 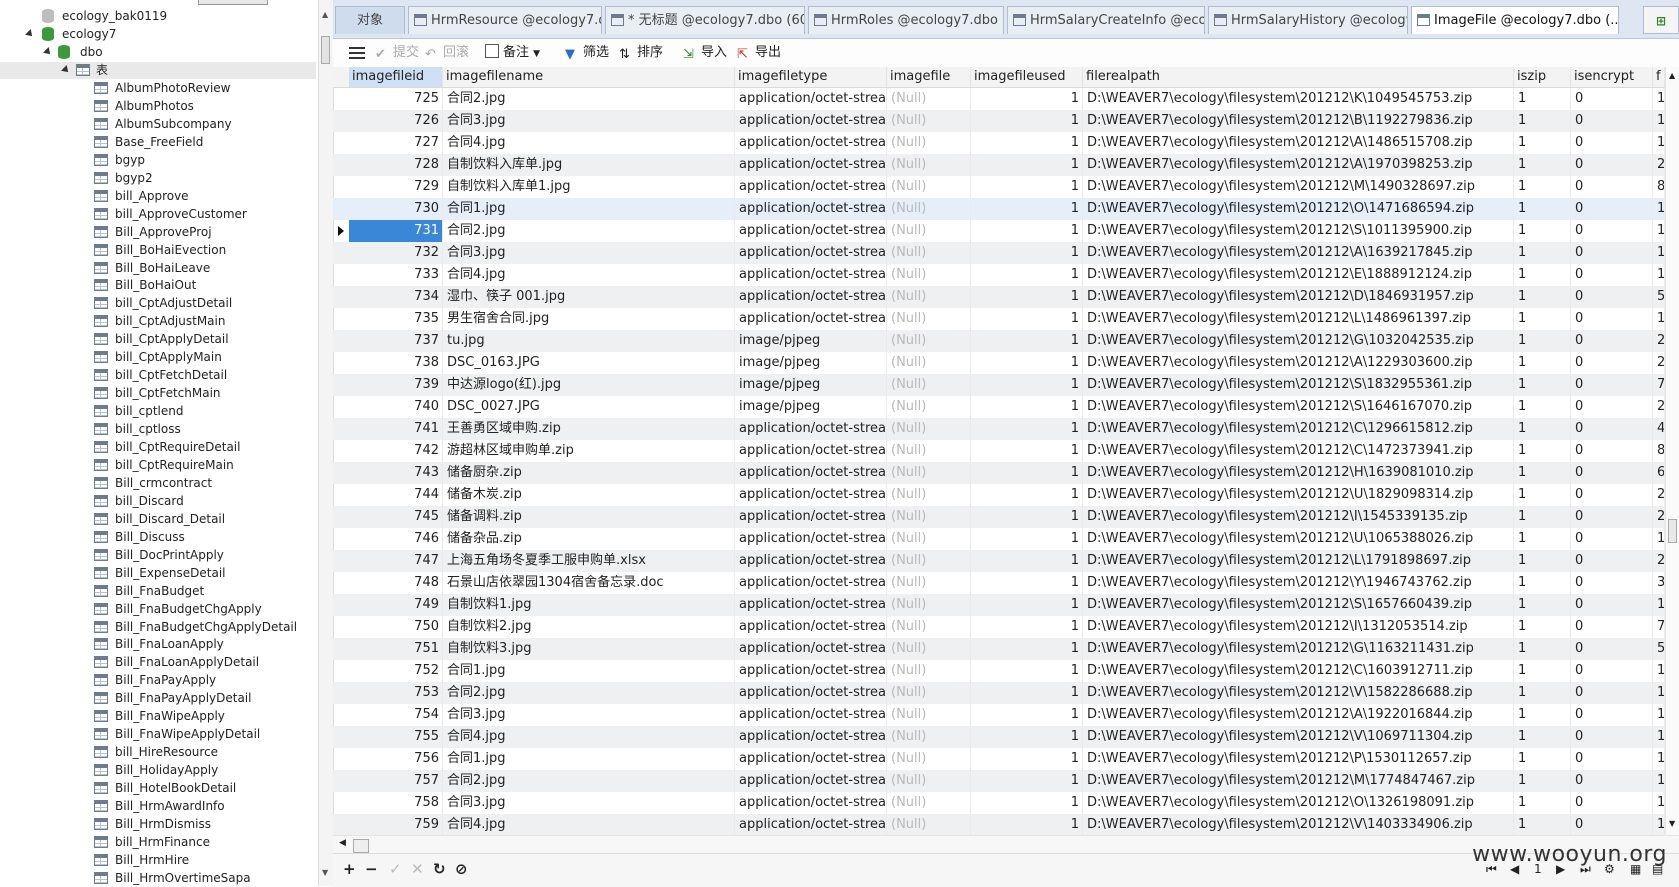 I want to click on export-button: ⇱ 导出, so click(x=759, y=53).